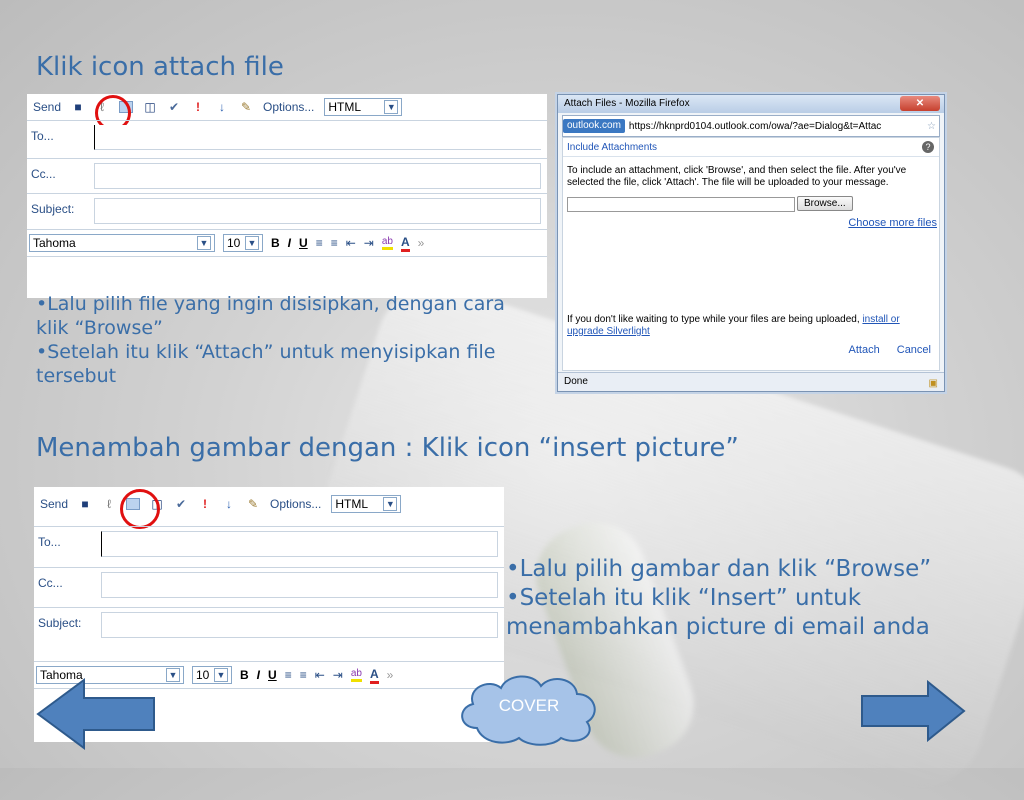  Describe the element at coordinates (914, 711) in the screenshot. I see `next-arrow-icon` at that location.